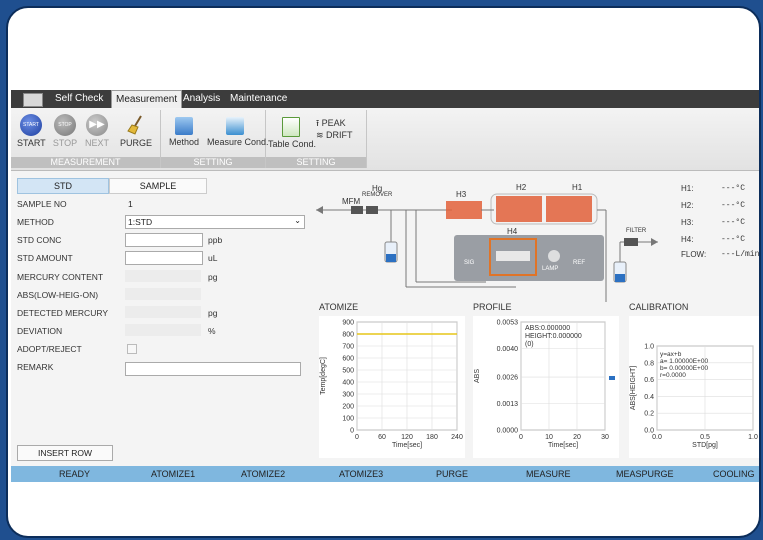 The height and width of the screenshot is (540, 763). What do you see at coordinates (33, 100) in the screenshot?
I see `app-icon` at bounding box center [33, 100].